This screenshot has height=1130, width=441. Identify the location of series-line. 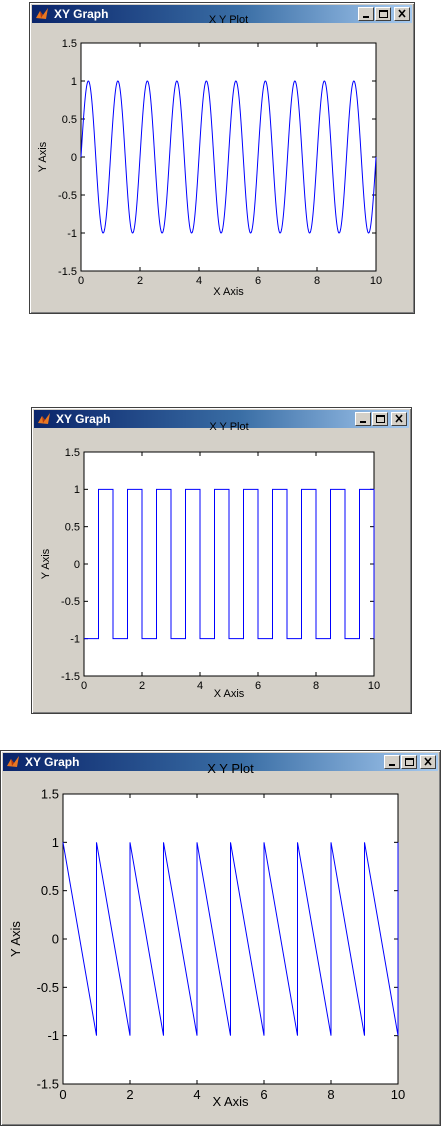
(229, 564).